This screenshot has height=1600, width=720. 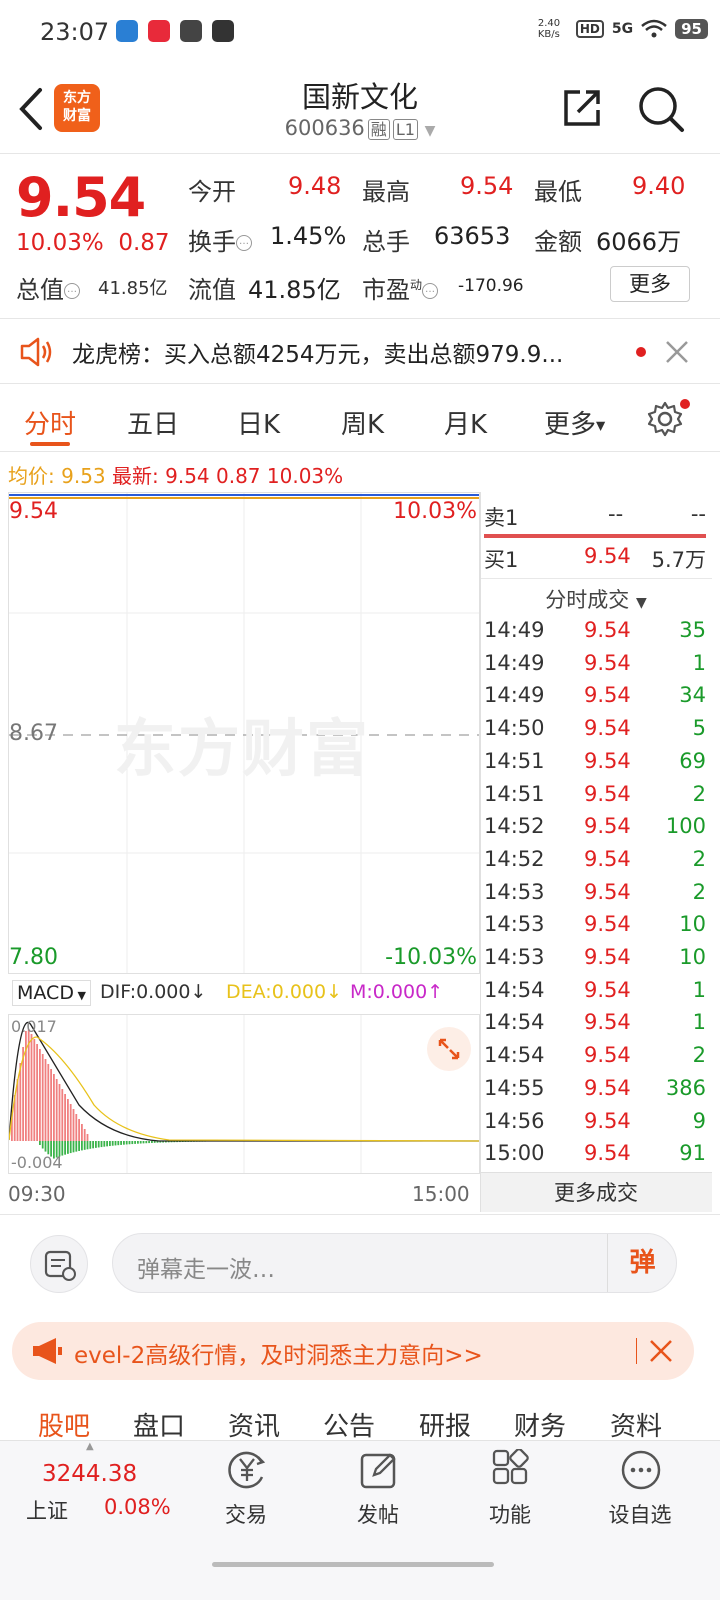 What do you see at coordinates (378, 1491) in the screenshot?
I see `post-button: 发帖` at bounding box center [378, 1491].